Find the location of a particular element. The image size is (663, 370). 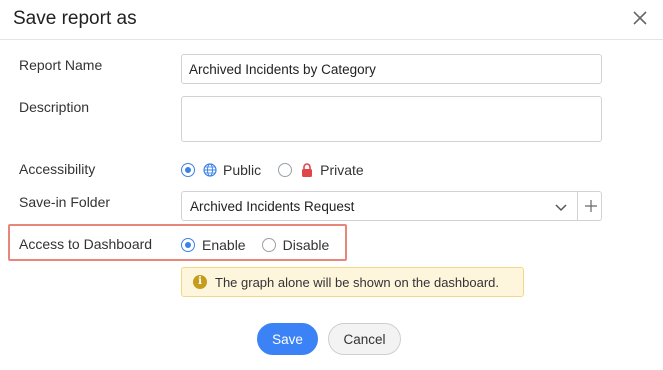

select-divider is located at coordinates (577, 206).